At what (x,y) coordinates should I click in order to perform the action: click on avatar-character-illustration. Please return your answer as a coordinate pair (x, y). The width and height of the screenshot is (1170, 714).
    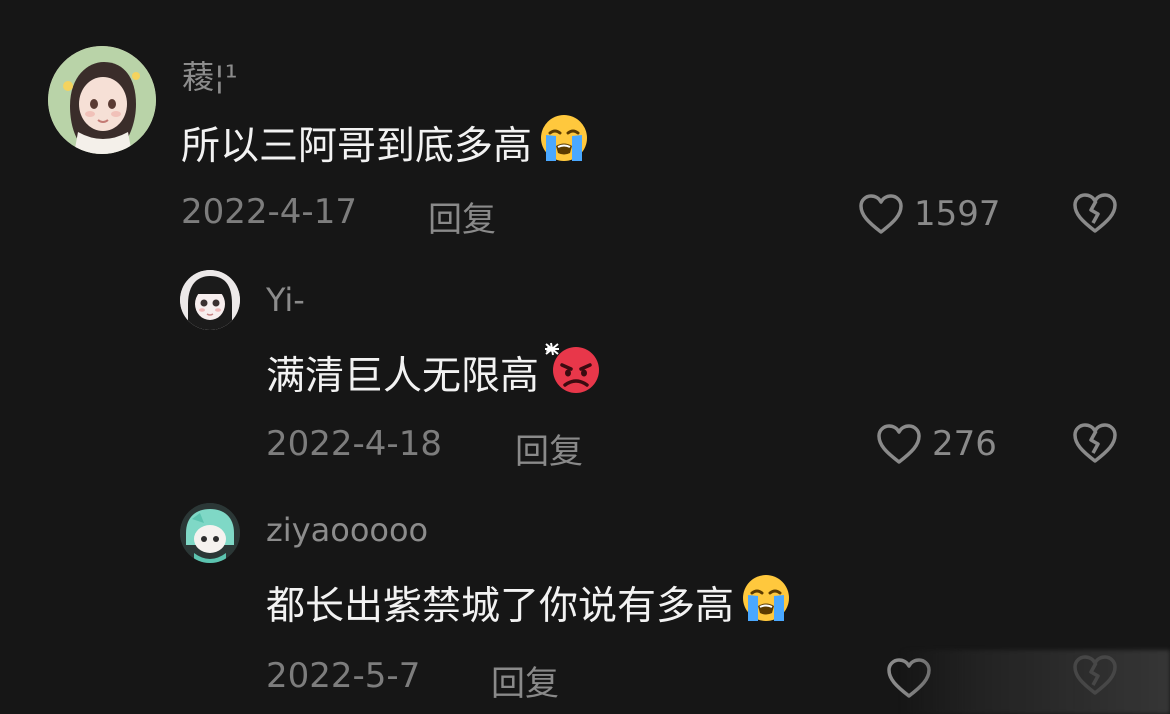
    Looking at the image, I should click on (210, 533).